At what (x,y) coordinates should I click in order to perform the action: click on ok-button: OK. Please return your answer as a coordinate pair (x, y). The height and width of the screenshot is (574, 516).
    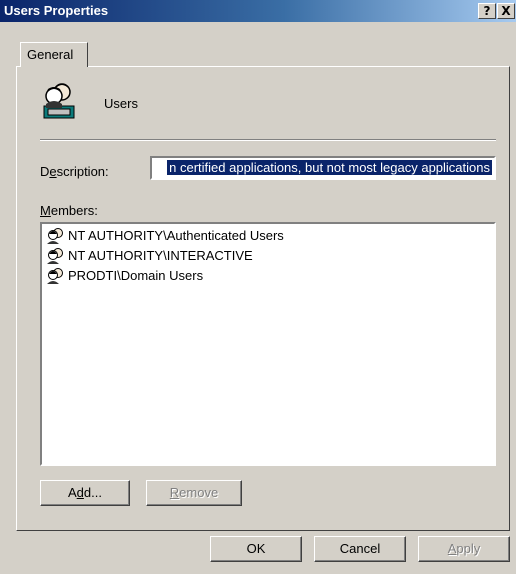
    Looking at the image, I should click on (256, 549).